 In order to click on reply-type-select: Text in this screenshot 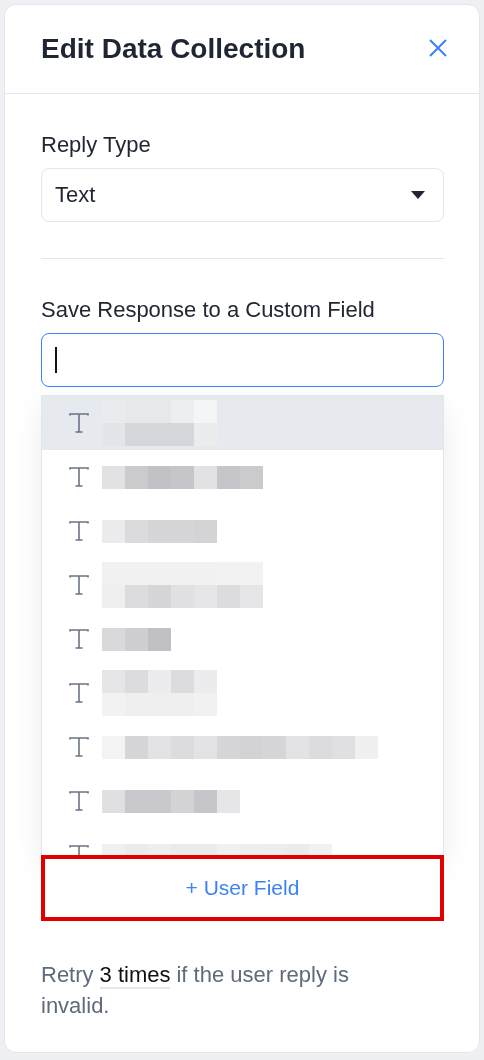, I will do `click(242, 195)`.